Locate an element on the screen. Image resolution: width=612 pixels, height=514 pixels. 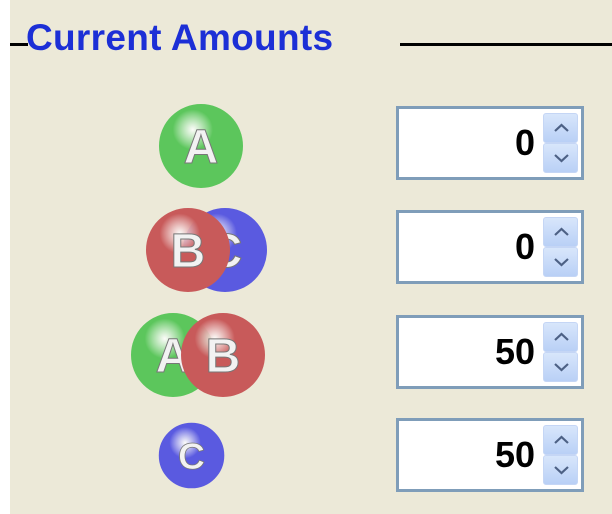
amount-spinner-bc: 0 is located at coordinates (490, 247).